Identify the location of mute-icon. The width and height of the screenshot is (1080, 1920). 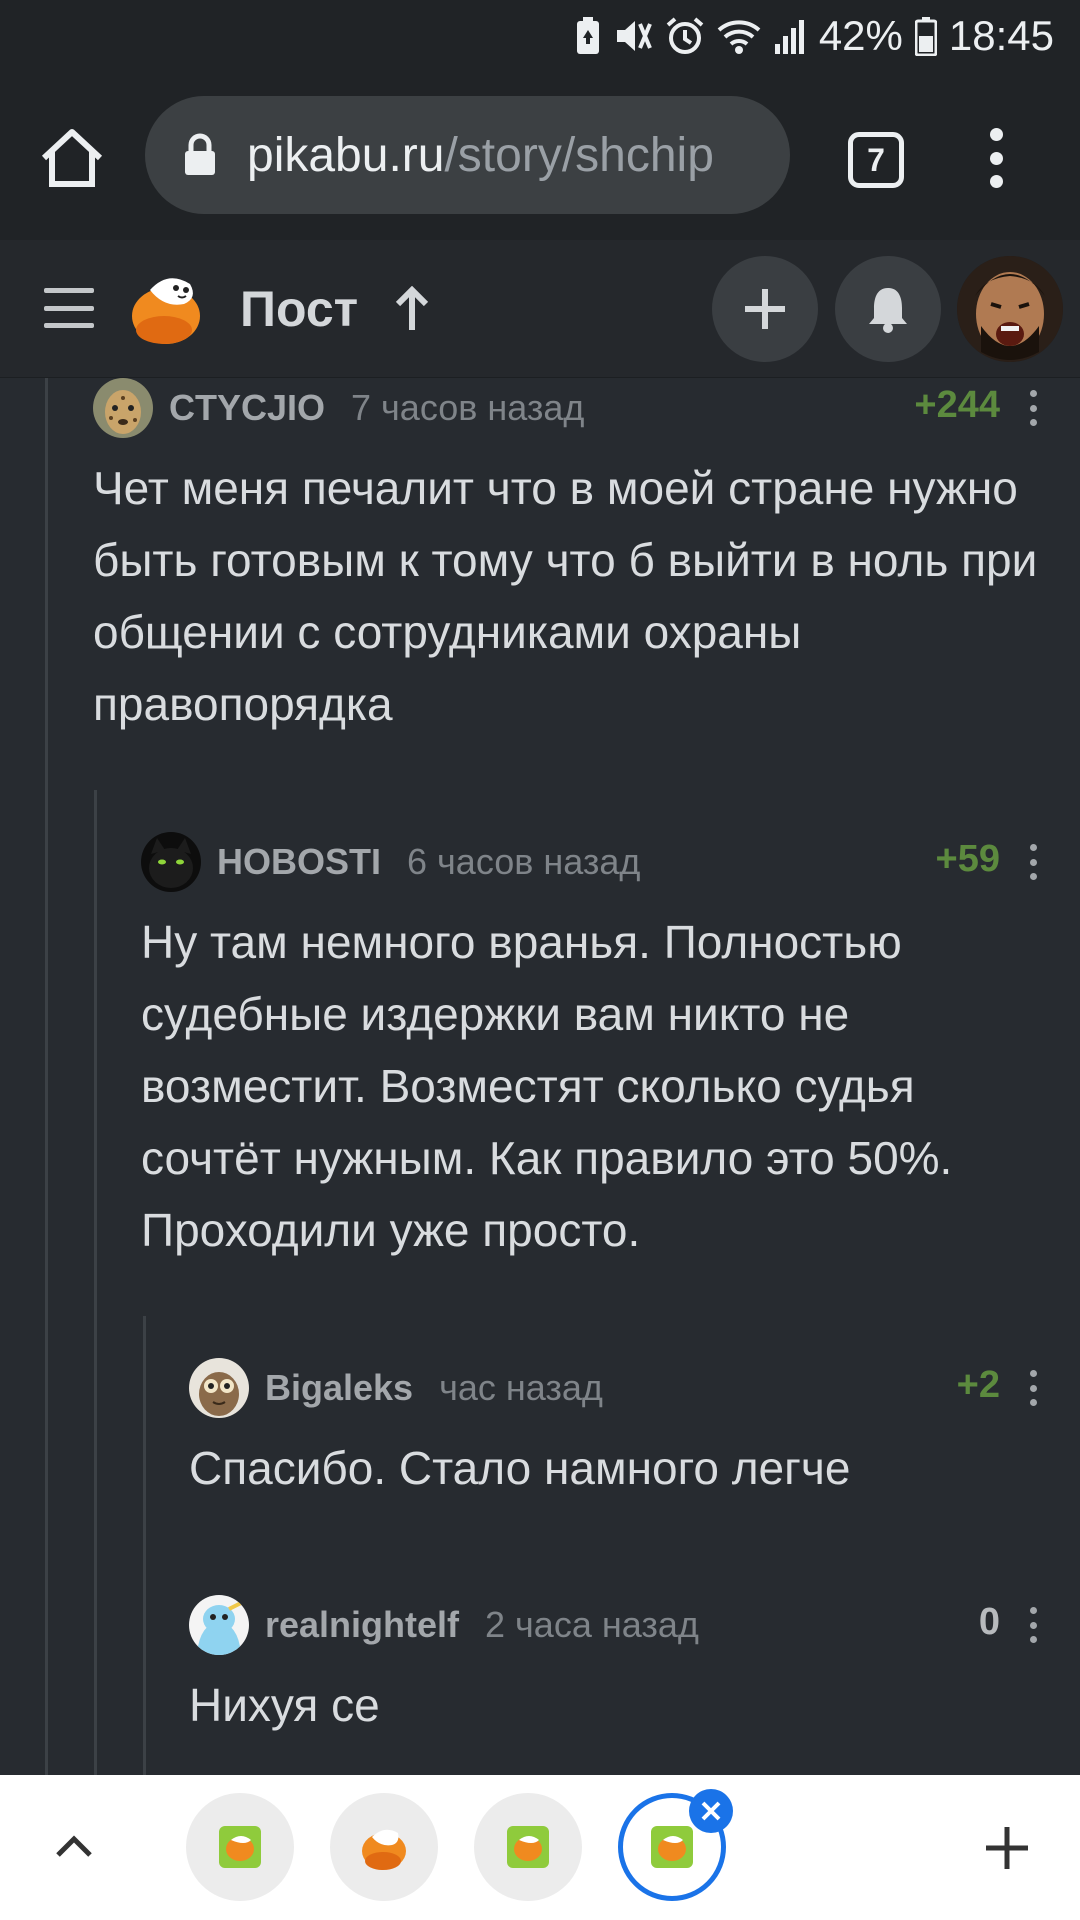
(633, 36).